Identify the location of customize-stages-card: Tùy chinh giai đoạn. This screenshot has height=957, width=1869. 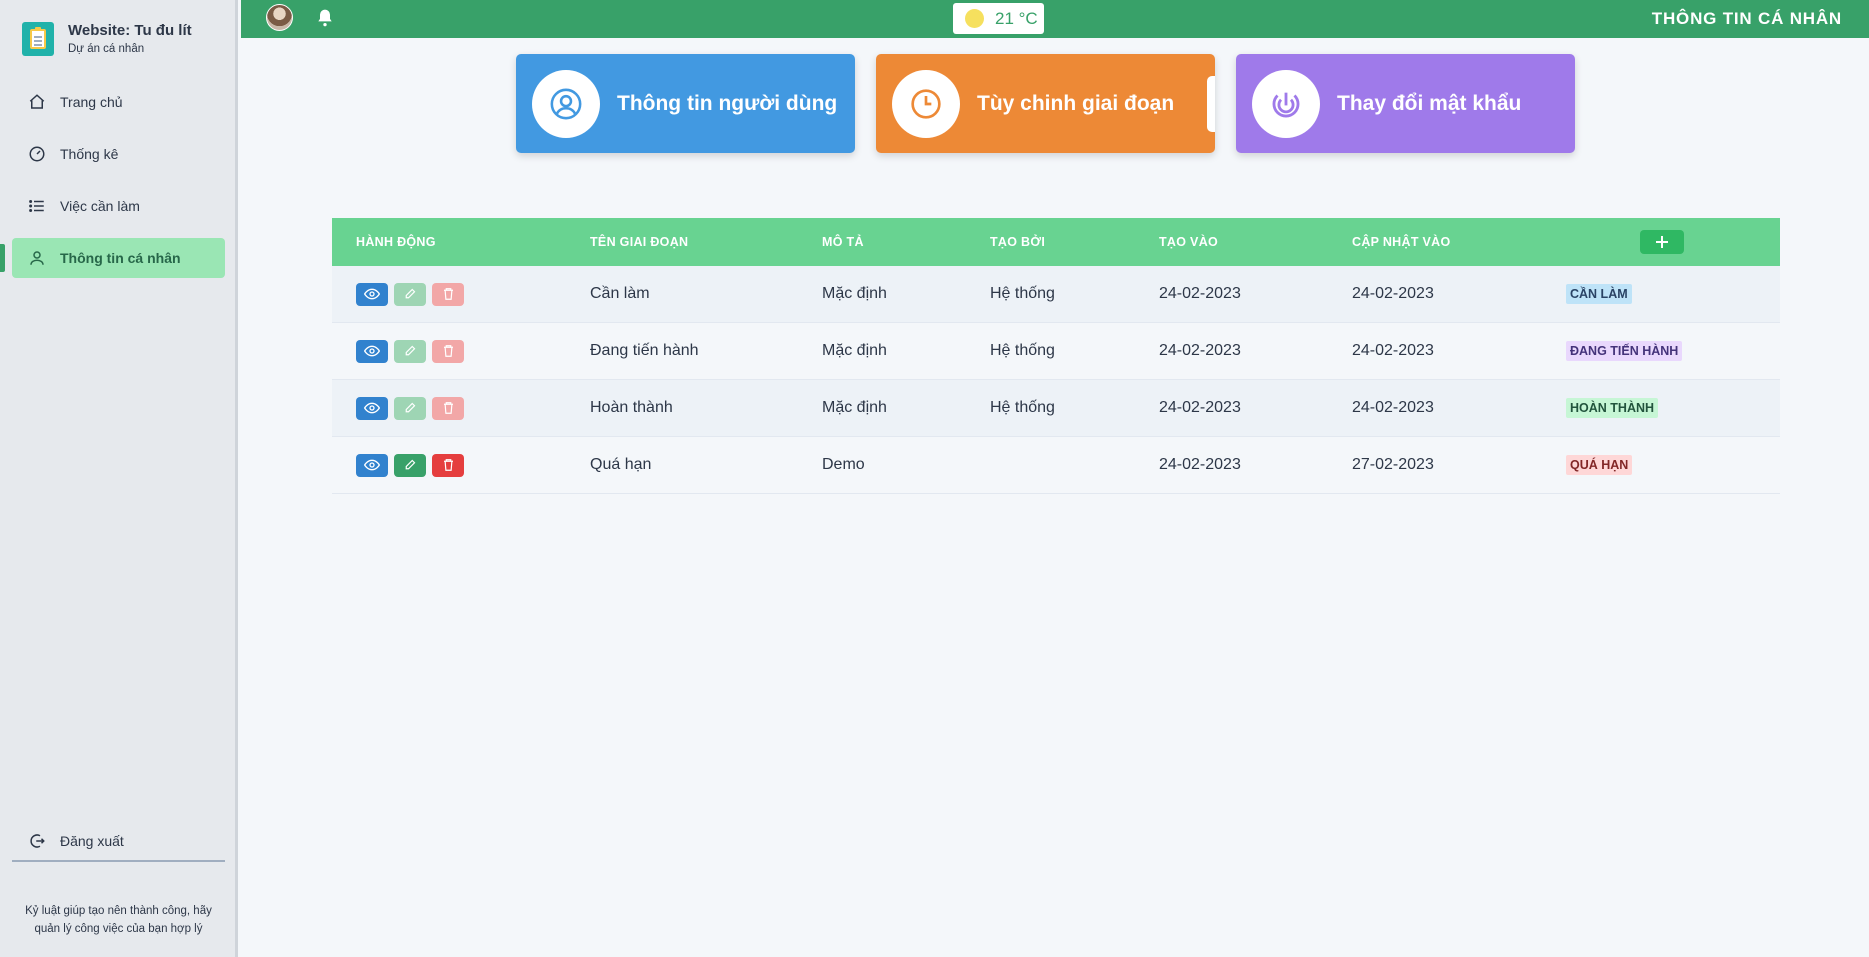
(1045, 103).